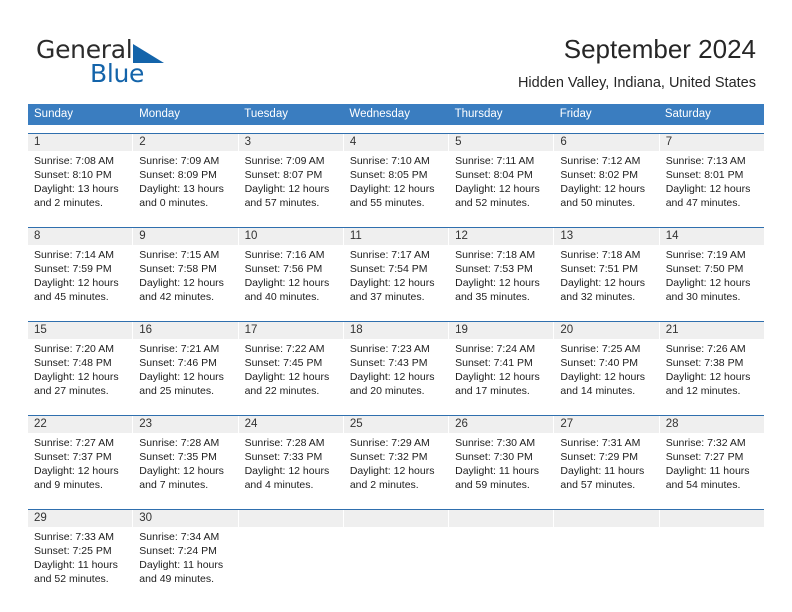  Describe the element at coordinates (76, 189) in the screenshot. I see `daylight-text-line1: Daylight: 13 hours` at that location.